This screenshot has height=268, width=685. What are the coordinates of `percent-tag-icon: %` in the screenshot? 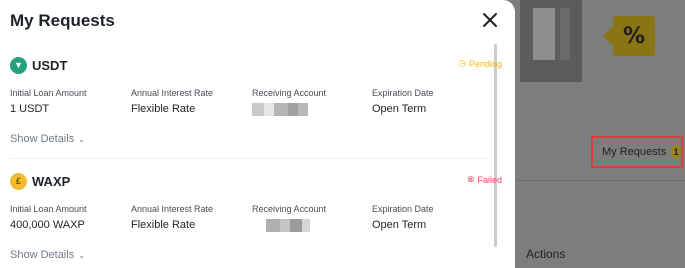 It's located at (629, 36).